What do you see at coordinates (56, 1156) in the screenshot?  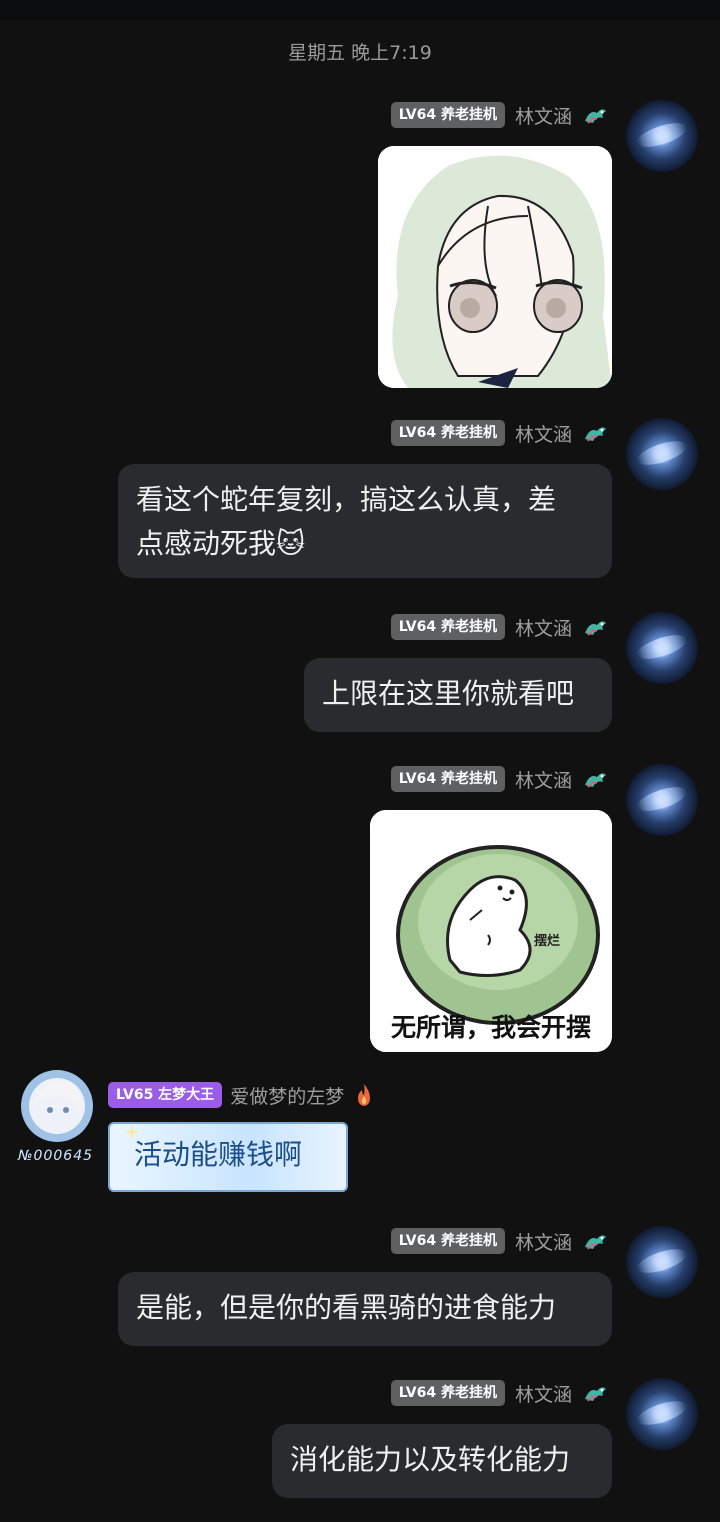 I see `avatar-number: №000645` at bounding box center [56, 1156].